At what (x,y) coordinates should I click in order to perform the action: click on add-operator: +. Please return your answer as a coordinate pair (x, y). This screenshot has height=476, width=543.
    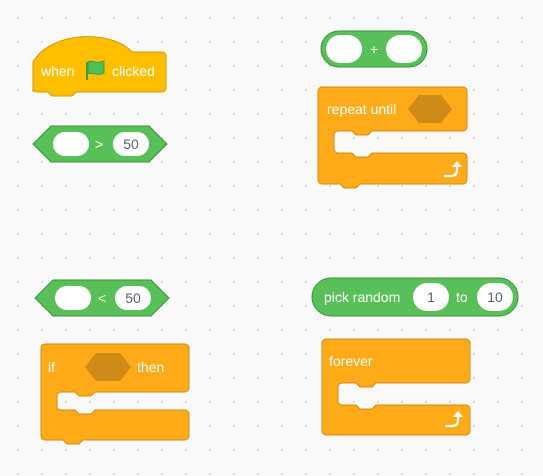
    Looking at the image, I should click on (374, 49).